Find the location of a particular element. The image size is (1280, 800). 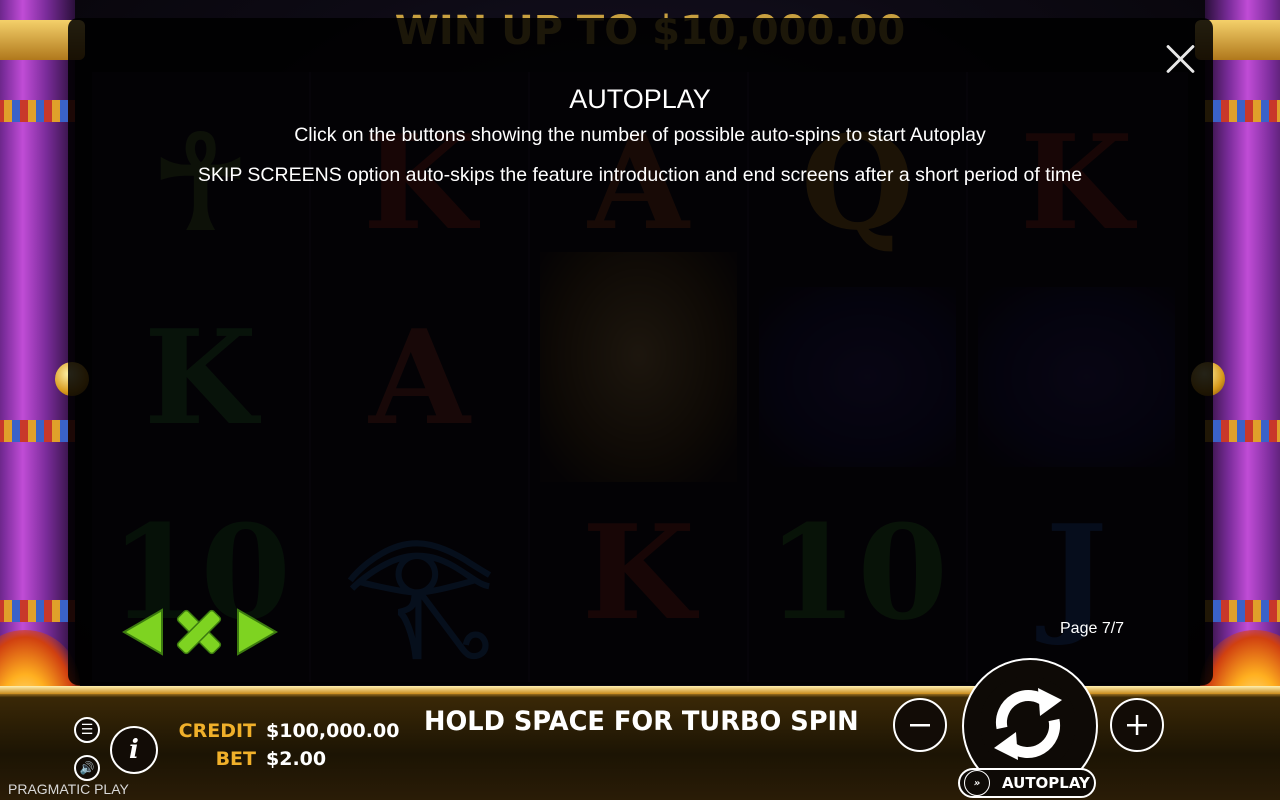

spin-arrows-icon is located at coordinates (1028, 724).